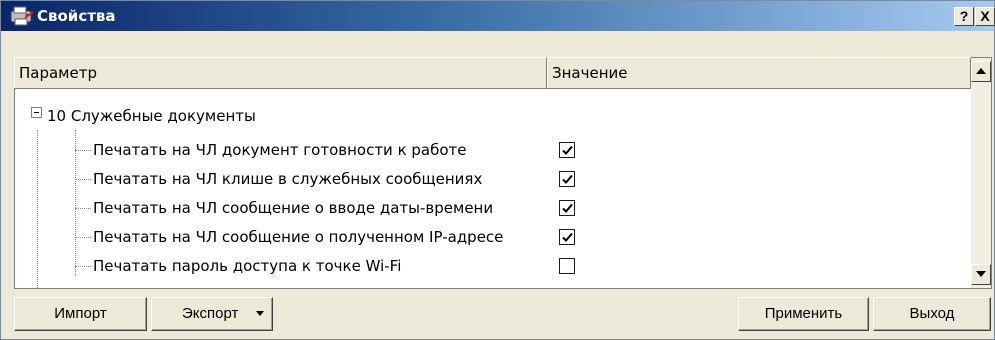 The image size is (995, 340). I want to click on grid-header: Параметр Значение, so click(492, 73).